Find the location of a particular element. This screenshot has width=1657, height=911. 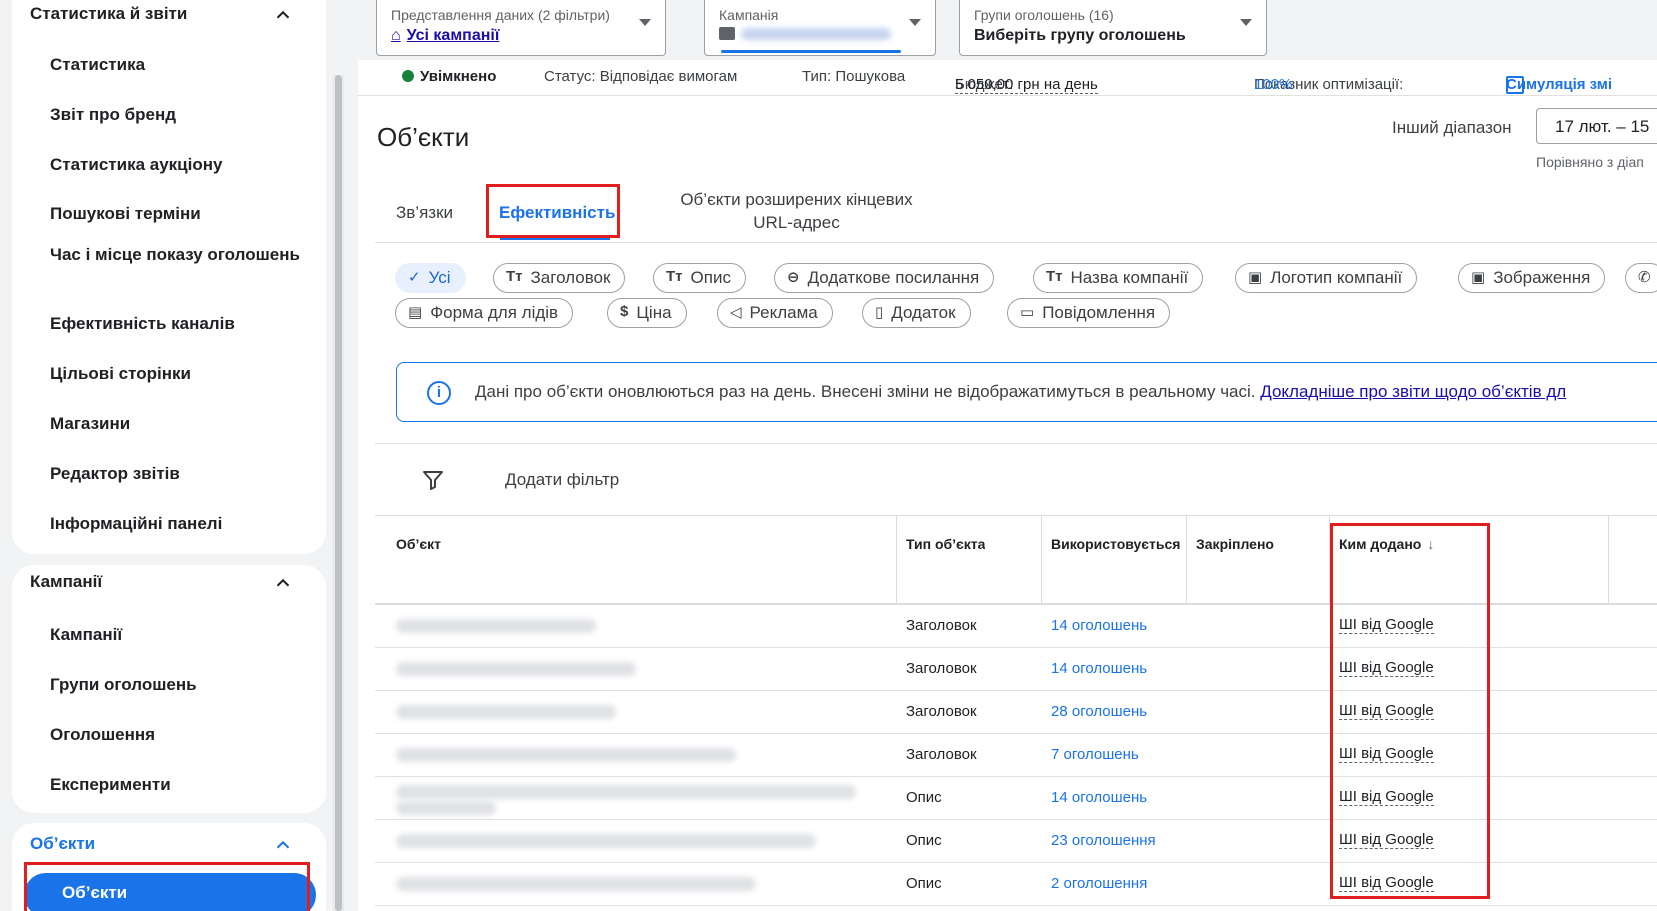

table-row: Опис 23 оголошення ШІ від Google is located at coordinates (1016, 841).